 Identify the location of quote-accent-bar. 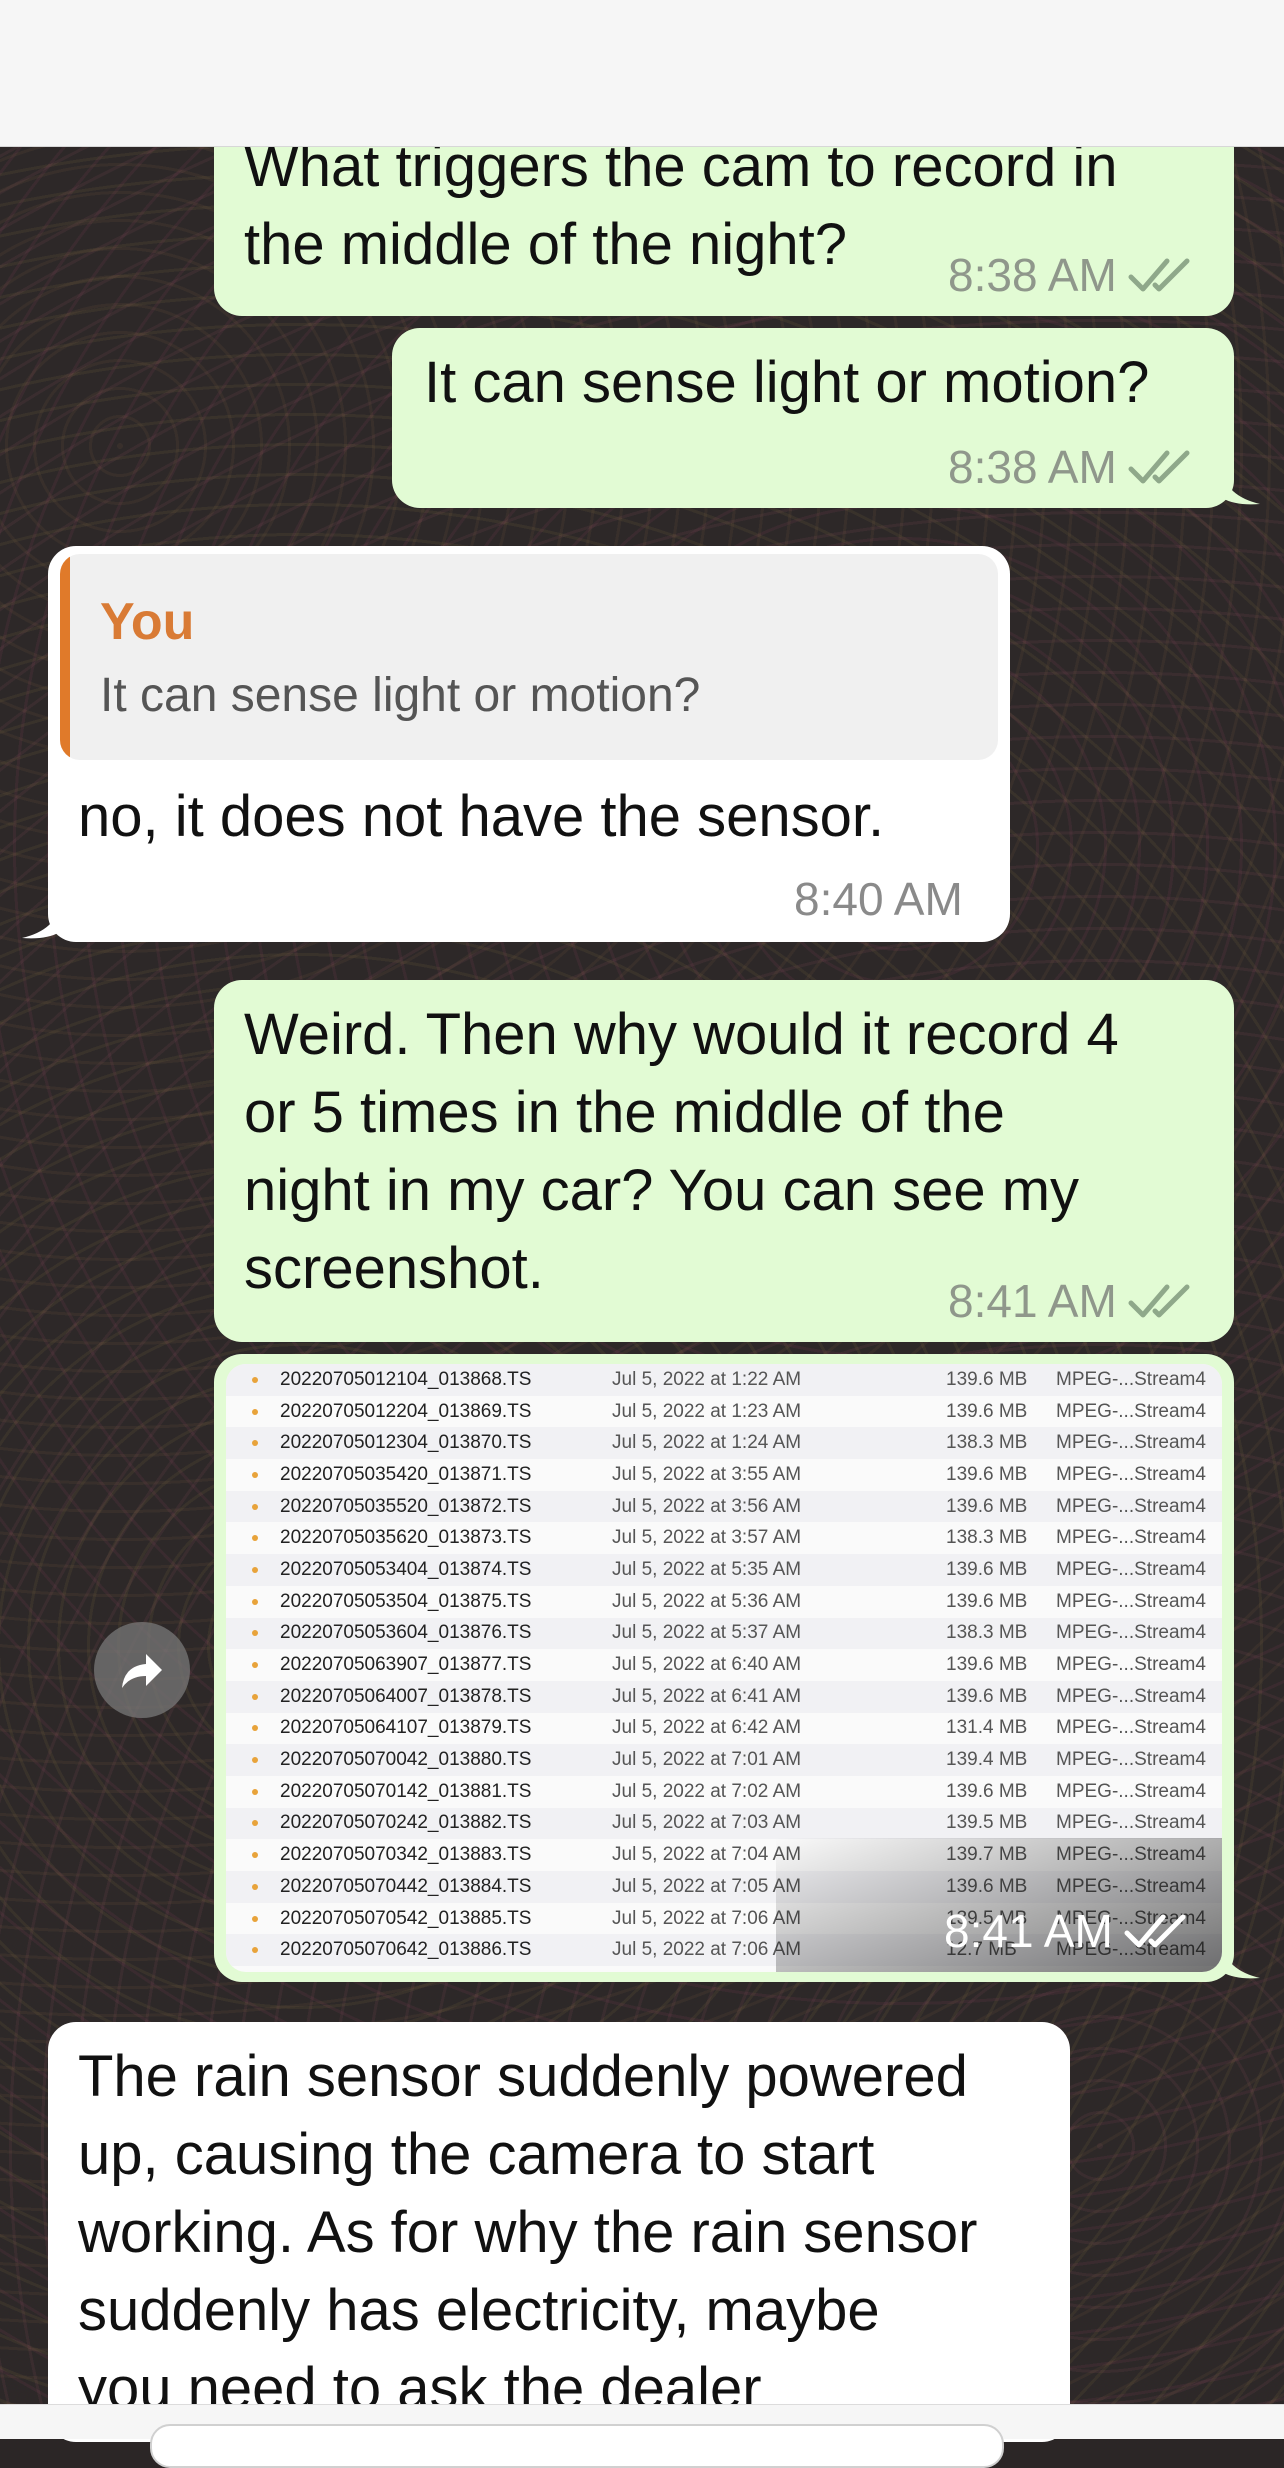
(65, 657).